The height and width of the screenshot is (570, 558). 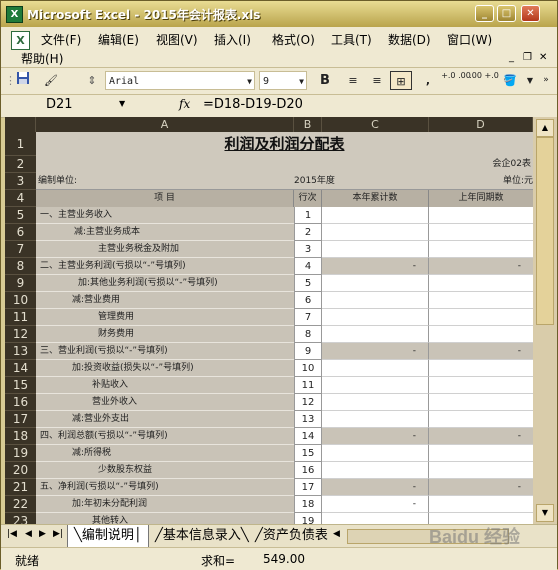 What do you see at coordinates (377, 80) in the screenshot?
I see `align-center-icon: ≡` at bounding box center [377, 80].